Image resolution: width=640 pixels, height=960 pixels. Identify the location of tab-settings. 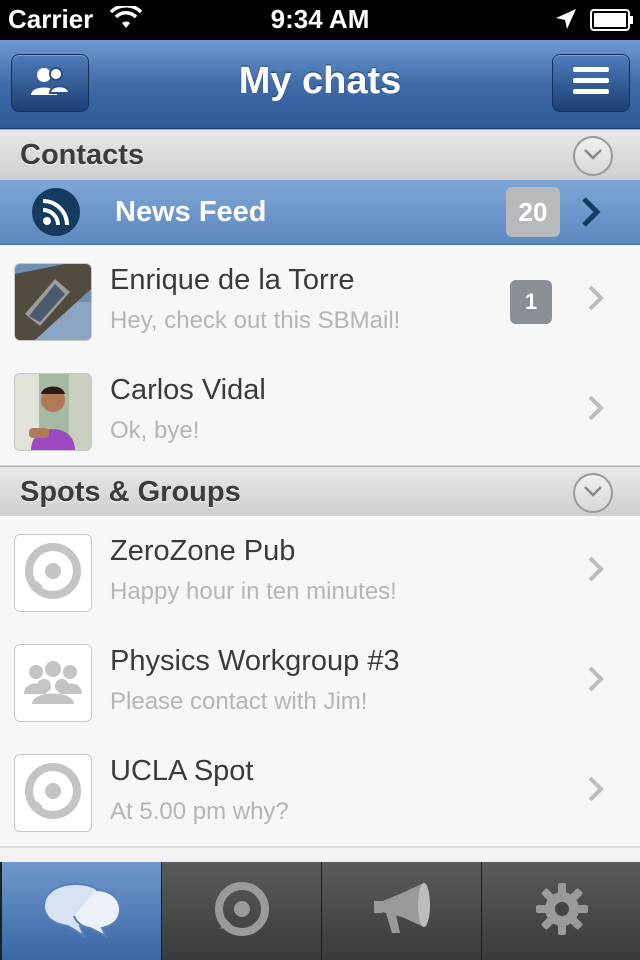
(560, 911).